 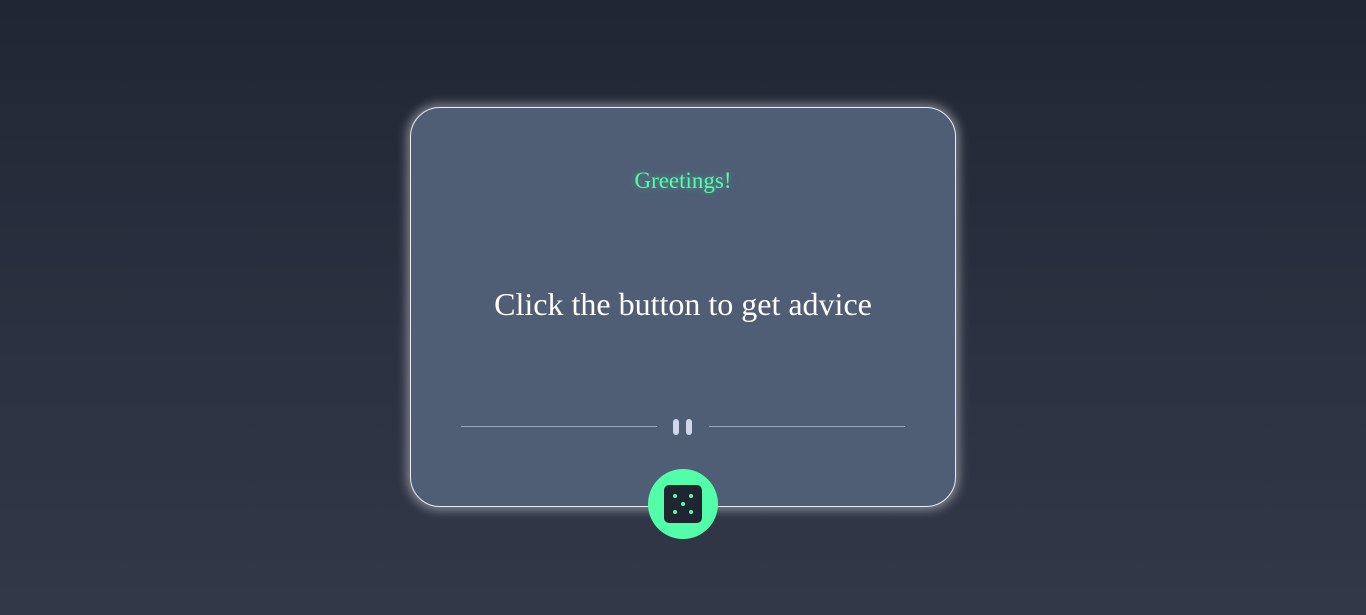 I want to click on pause-icon, so click(x=683, y=427).